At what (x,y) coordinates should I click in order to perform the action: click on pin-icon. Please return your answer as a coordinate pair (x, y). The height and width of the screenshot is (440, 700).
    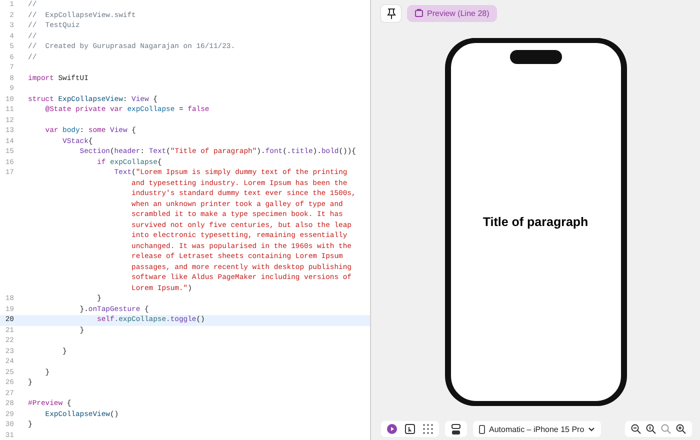
    Looking at the image, I should click on (391, 13).